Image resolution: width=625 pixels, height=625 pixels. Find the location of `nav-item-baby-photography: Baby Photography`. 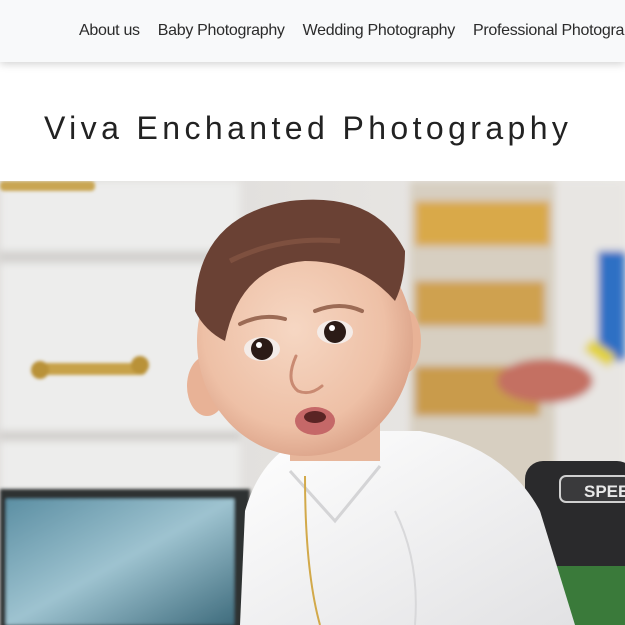

nav-item-baby-photography: Baby Photography is located at coordinates (221, 31).